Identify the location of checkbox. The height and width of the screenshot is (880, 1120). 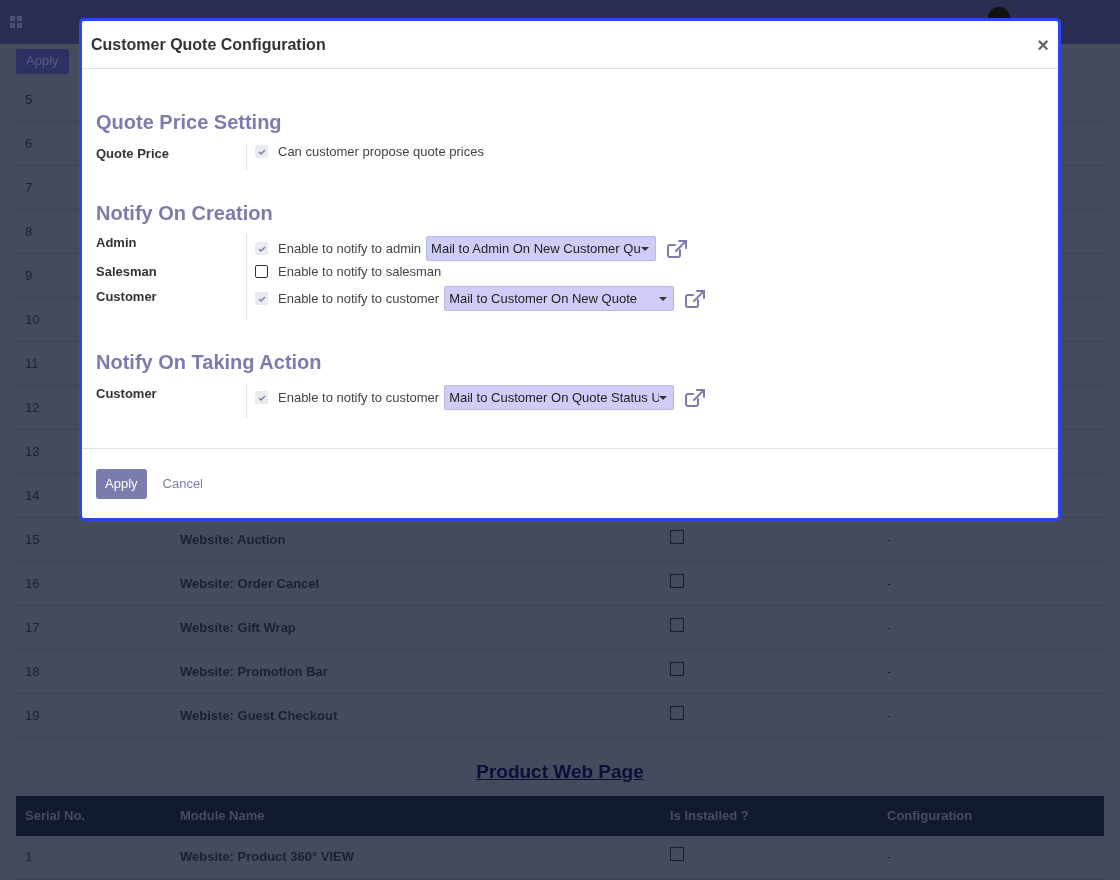
(261, 271).